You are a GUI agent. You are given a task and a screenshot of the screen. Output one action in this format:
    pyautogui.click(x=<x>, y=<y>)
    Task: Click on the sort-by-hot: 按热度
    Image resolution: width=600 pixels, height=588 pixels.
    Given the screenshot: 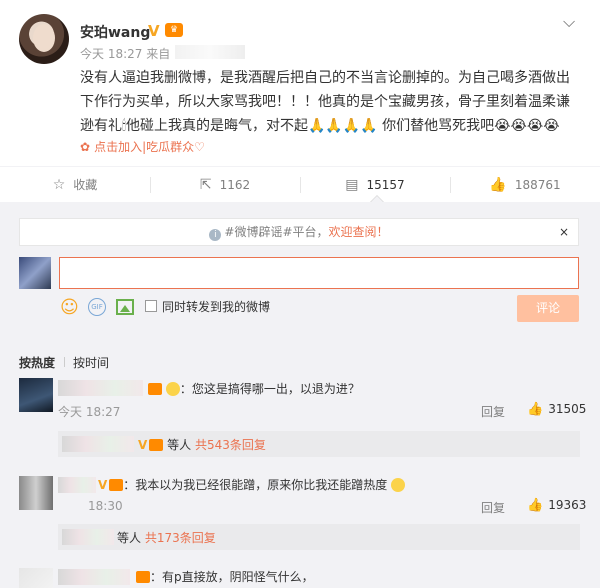 What is the action you would take?
    pyautogui.click(x=37, y=362)
    